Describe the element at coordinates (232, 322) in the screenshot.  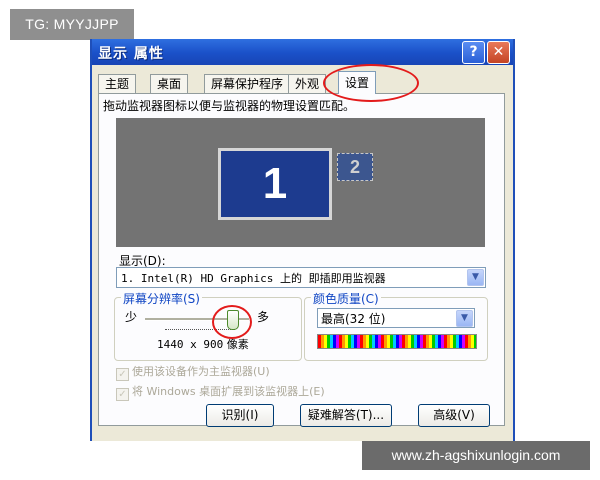
I see `annotation-circle-slider` at that location.